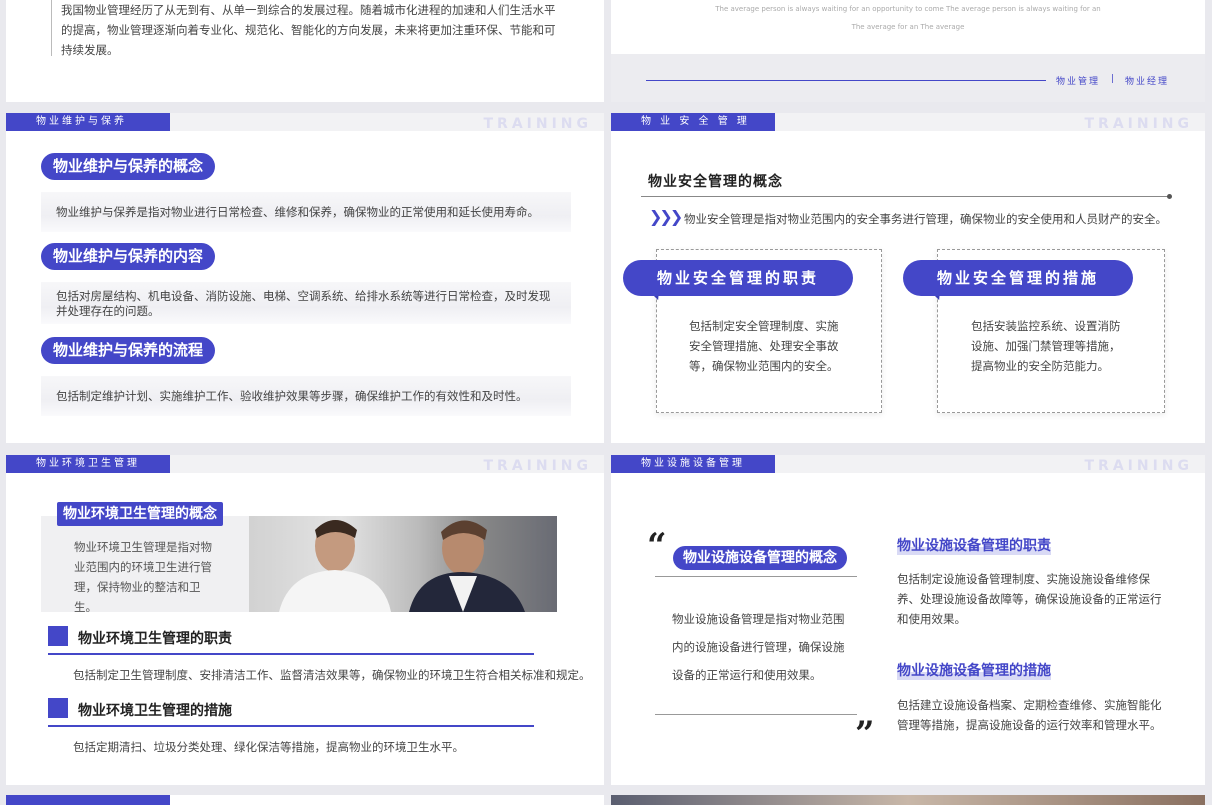 This screenshot has height=805, width=1212. I want to click on footer-line, so click(846, 80).